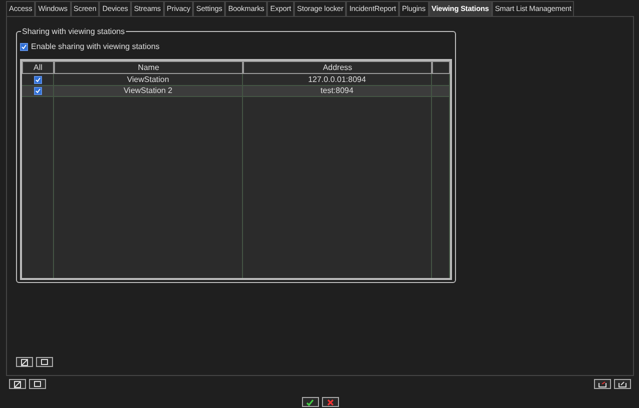  Describe the element at coordinates (441, 91) in the screenshot. I see `table-cell` at that location.